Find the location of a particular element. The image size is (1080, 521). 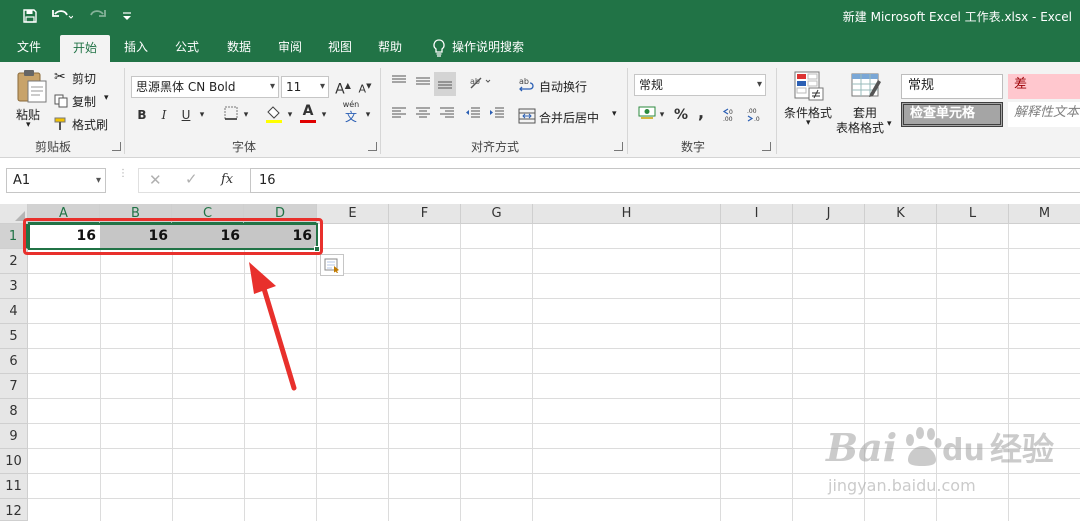

paste-dropdown-icon: ▾ is located at coordinates (28, 125).